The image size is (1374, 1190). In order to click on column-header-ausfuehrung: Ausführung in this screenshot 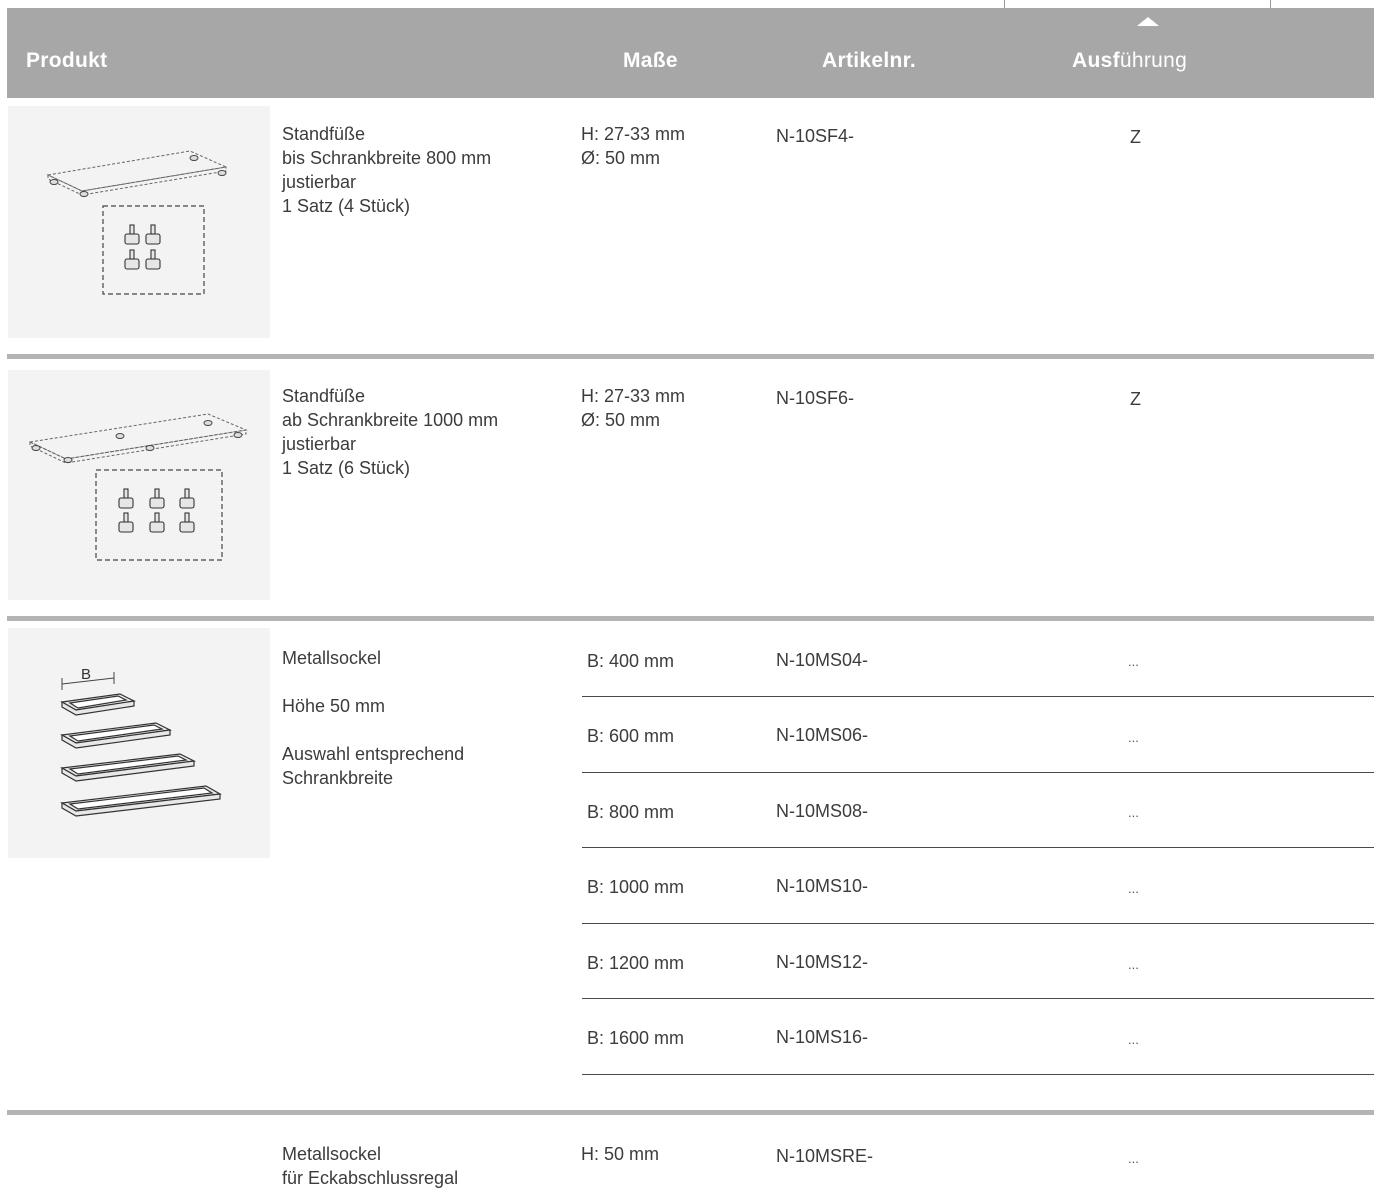, I will do `click(1129, 61)`.